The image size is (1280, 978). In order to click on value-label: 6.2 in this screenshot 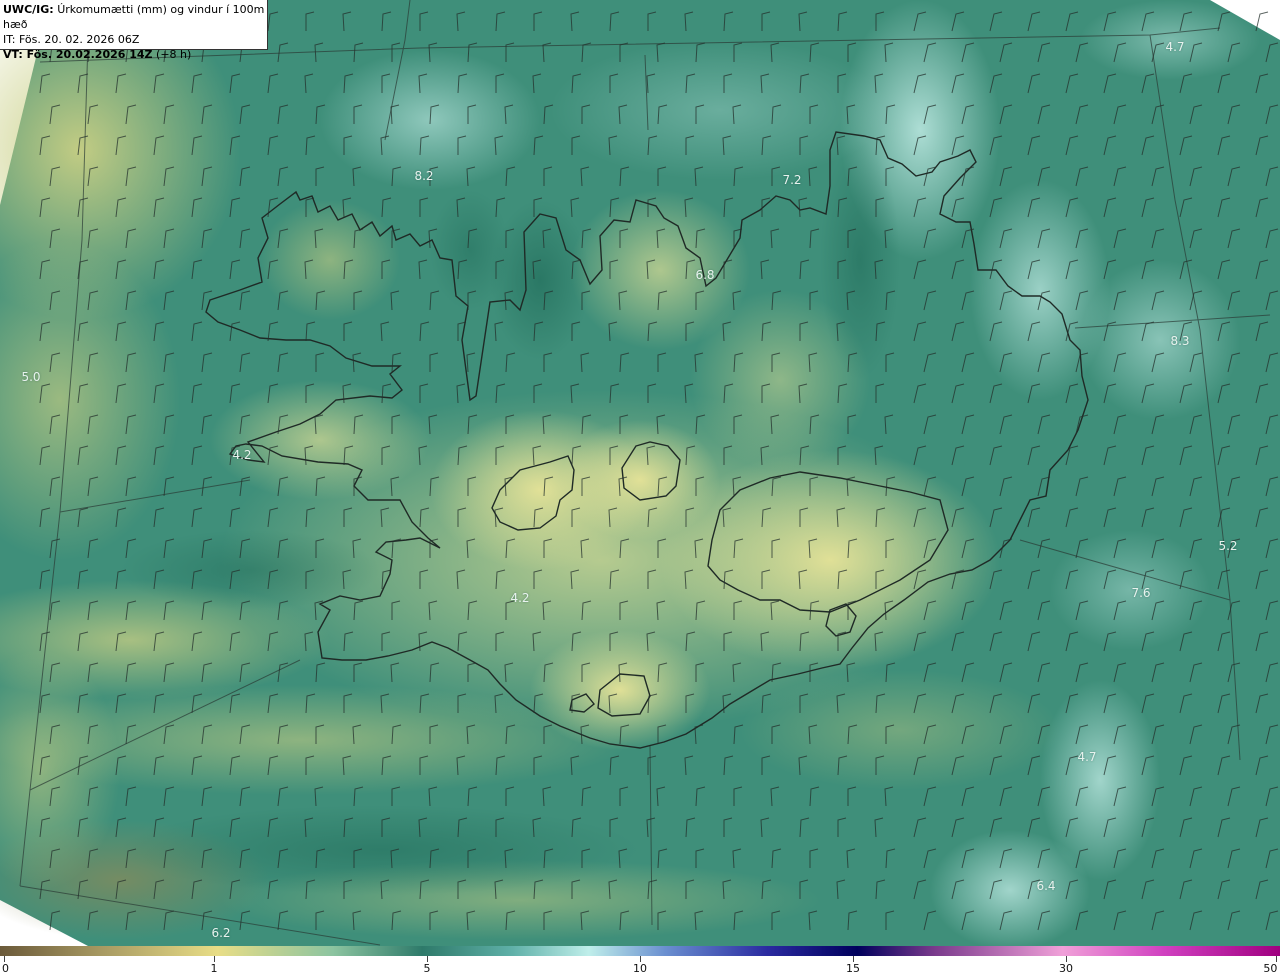, I will do `click(221, 933)`.